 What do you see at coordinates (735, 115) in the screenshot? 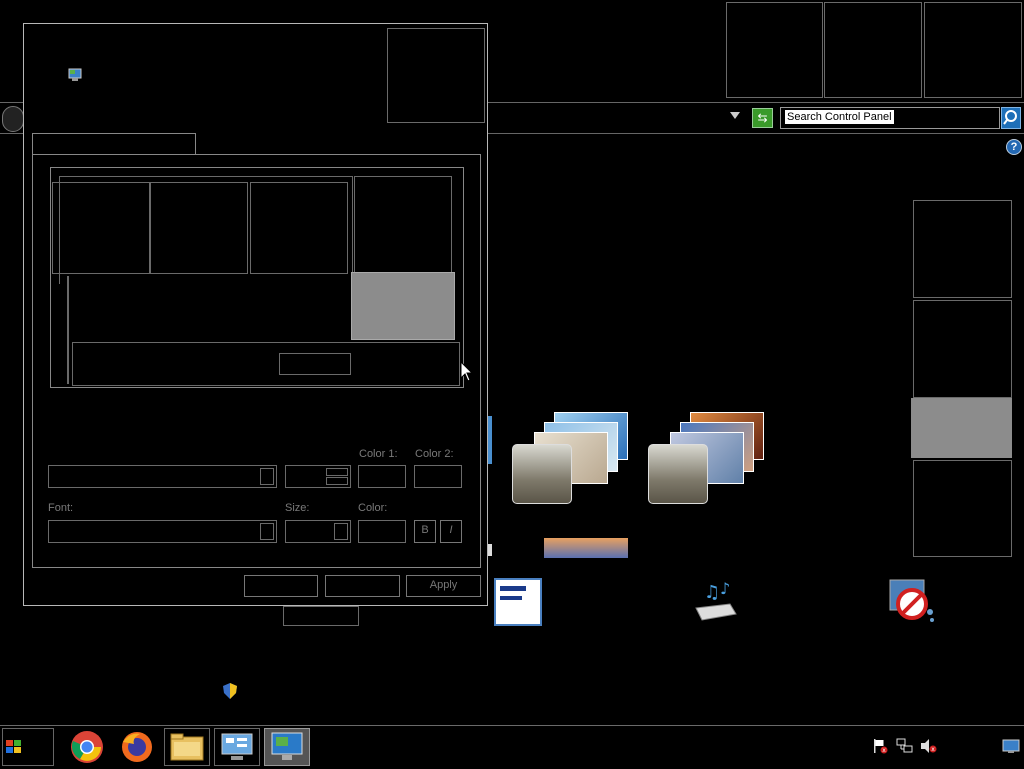
I see `chevron-down-icon` at bounding box center [735, 115].